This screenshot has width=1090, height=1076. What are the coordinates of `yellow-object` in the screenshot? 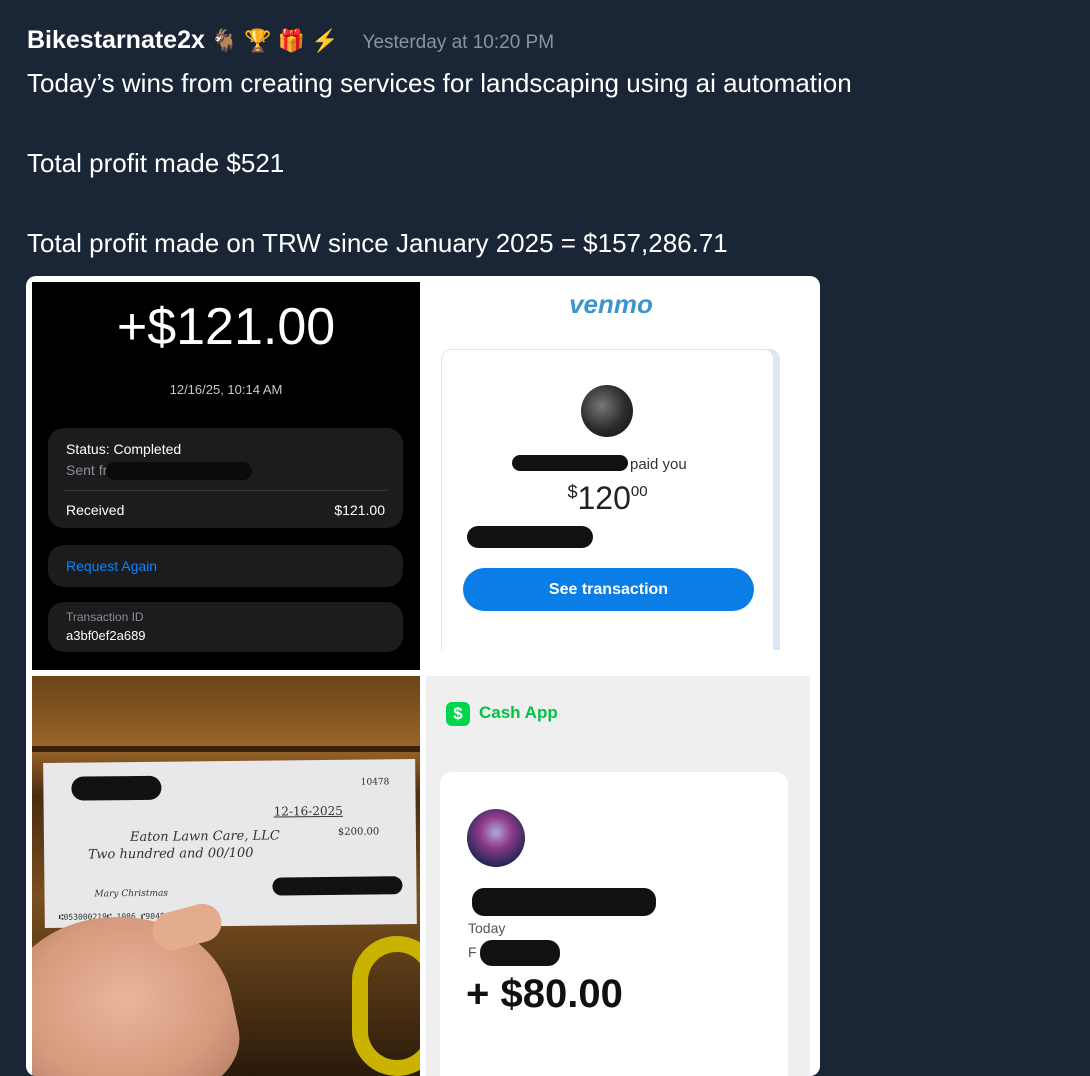 It's located at (386, 1006).